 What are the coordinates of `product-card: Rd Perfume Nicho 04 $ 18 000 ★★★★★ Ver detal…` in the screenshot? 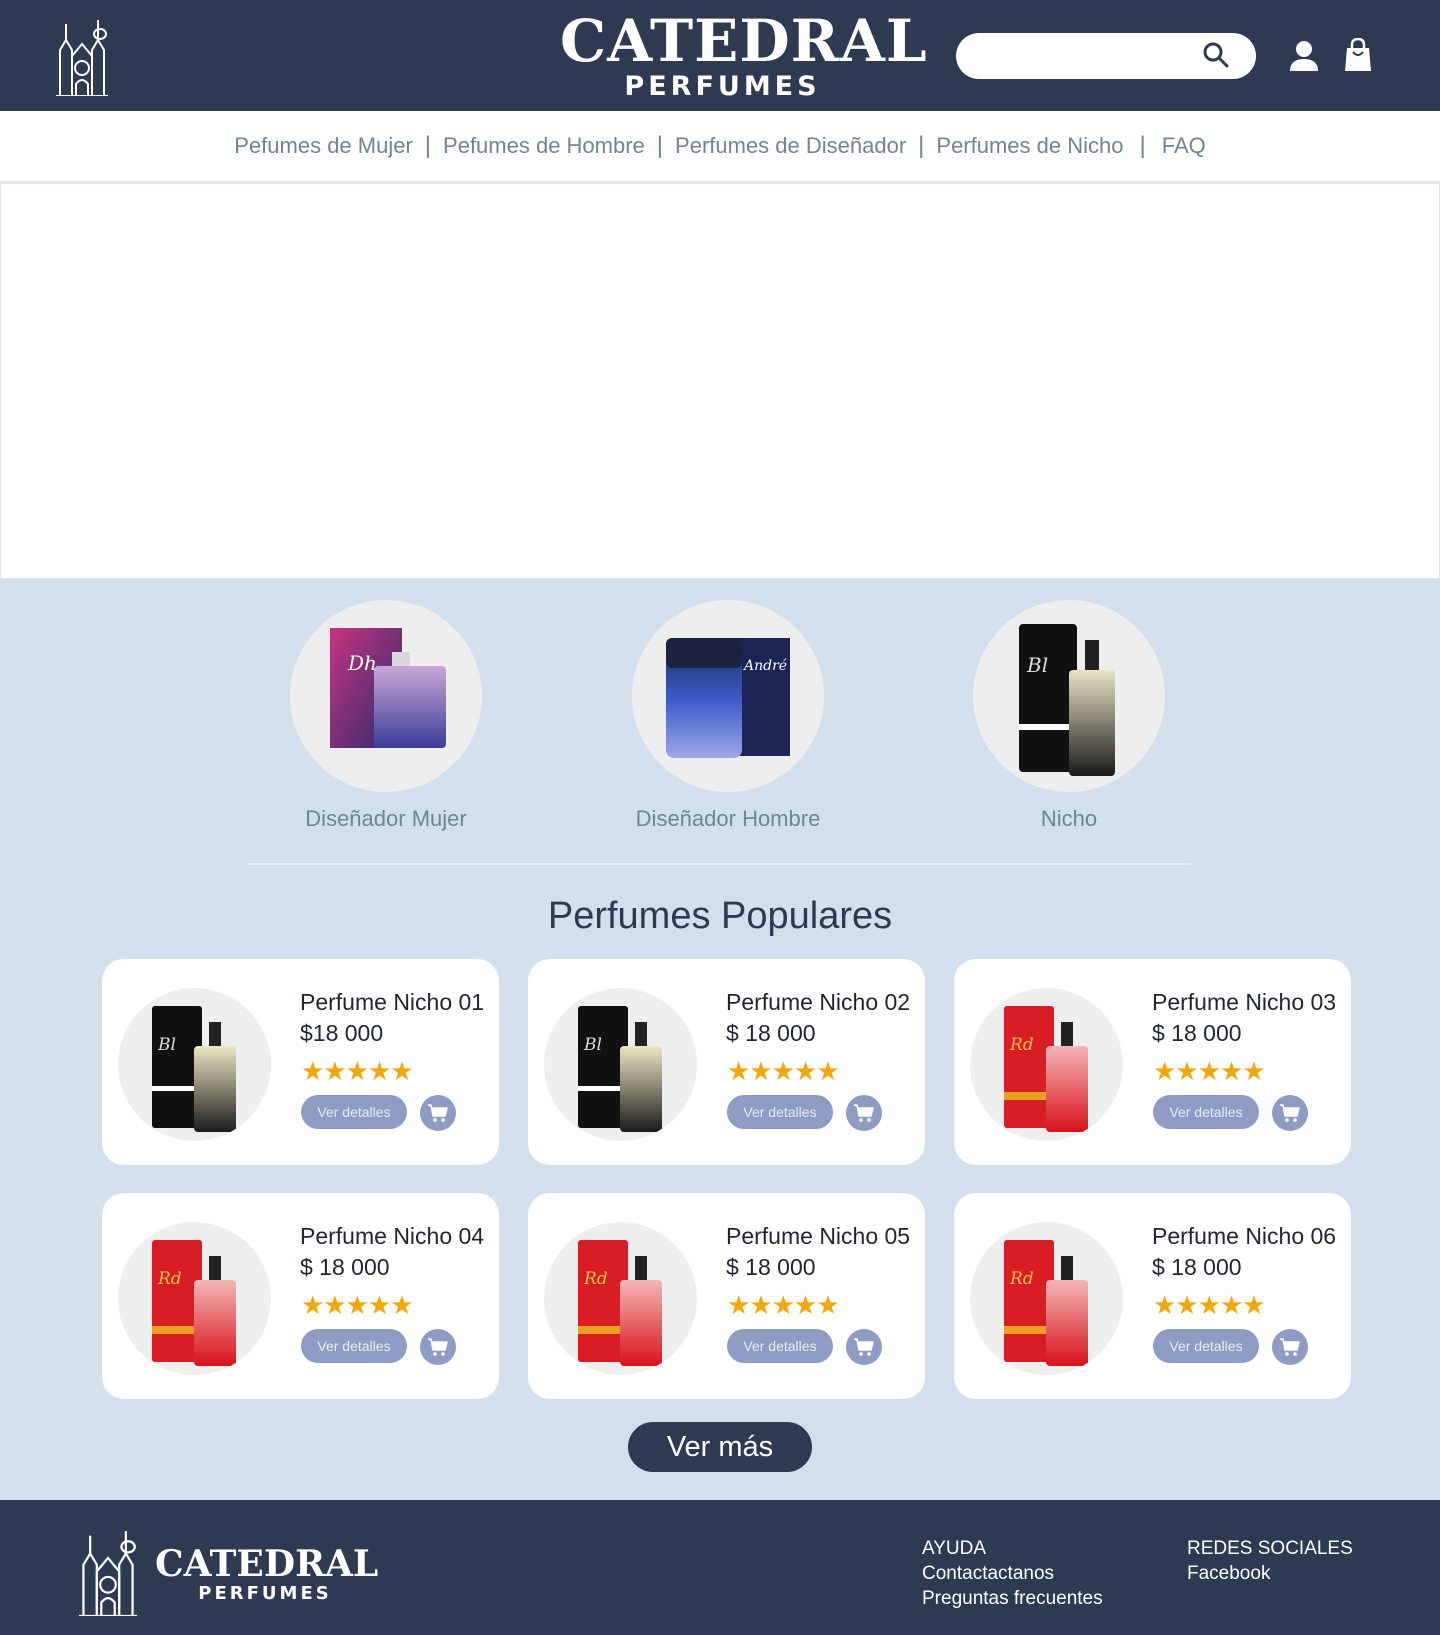 It's located at (300, 1296).